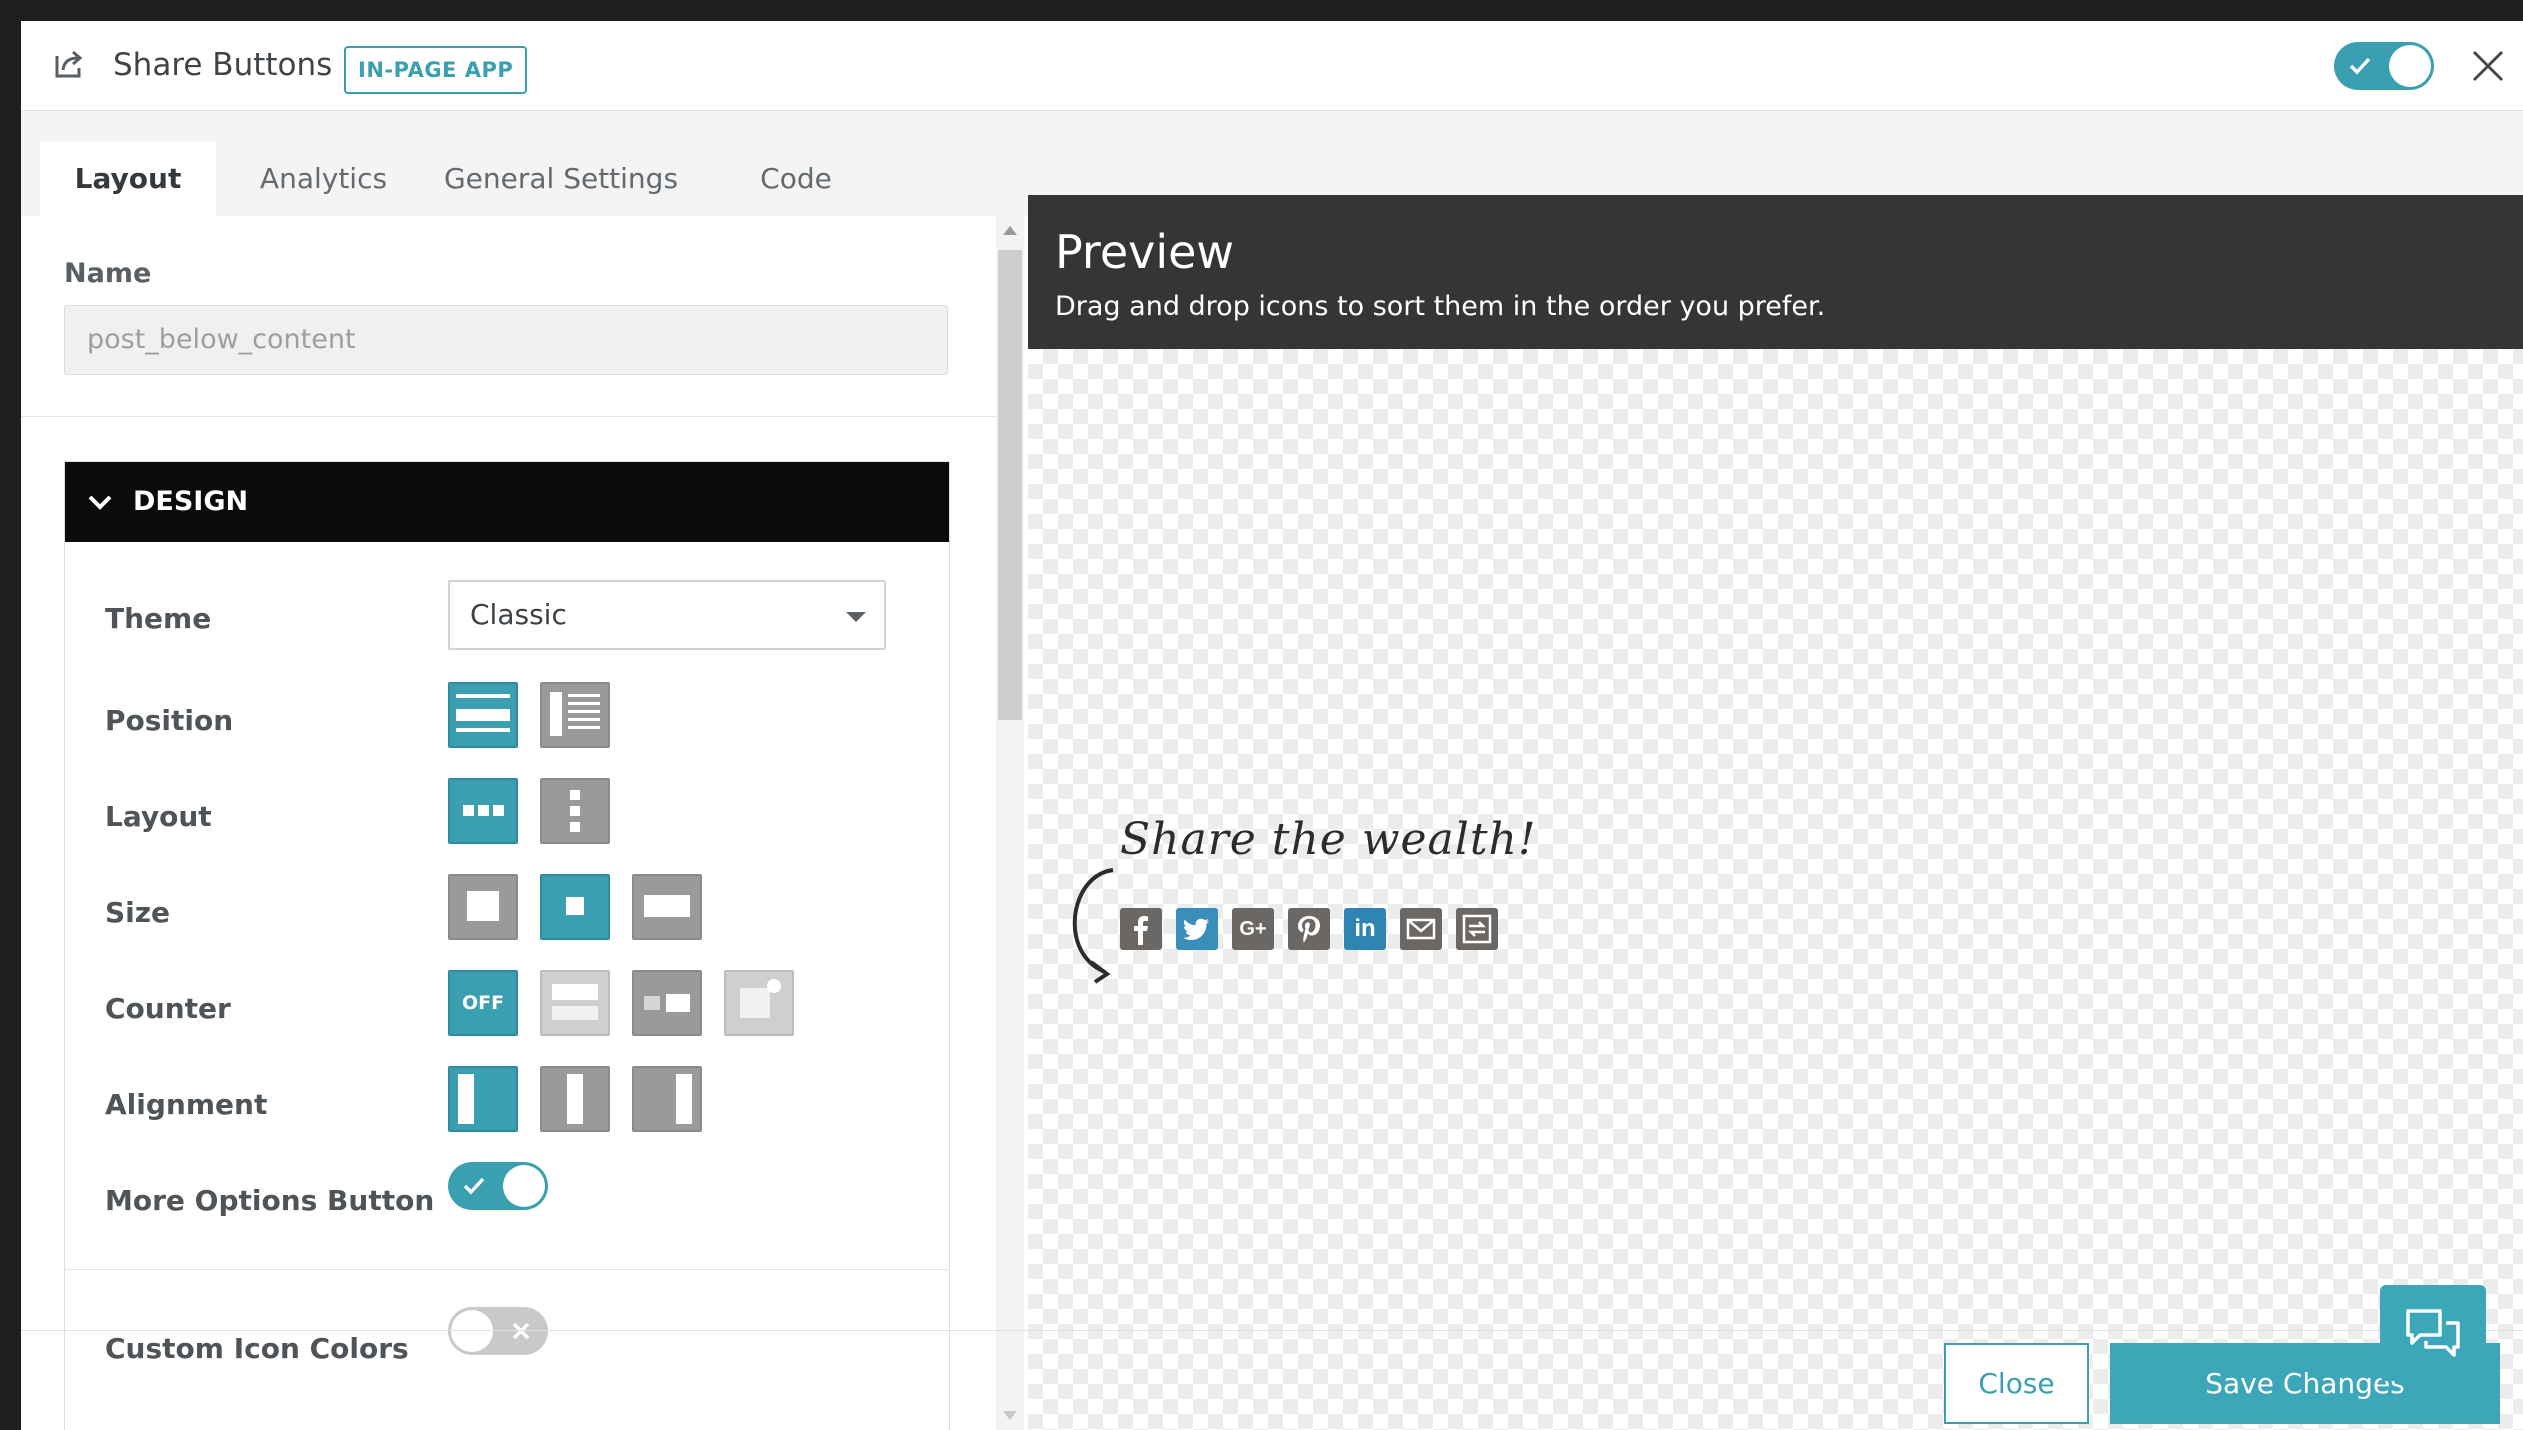 The height and width of the screenshot is (1430, 2523). I want to click on counter-option-top, so click(575, 1003).